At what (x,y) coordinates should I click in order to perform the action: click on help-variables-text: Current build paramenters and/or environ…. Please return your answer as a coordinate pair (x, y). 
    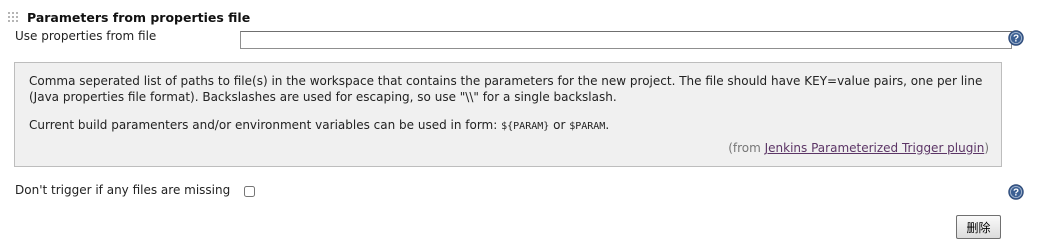
    Looking at the image, I should click on (265, 125).